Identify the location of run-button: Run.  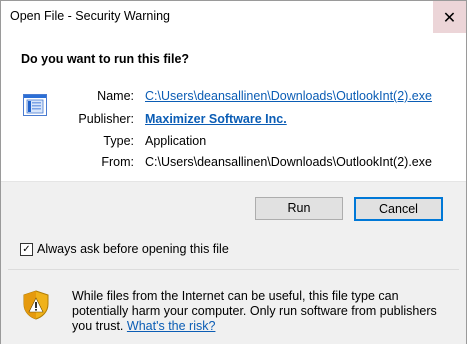
(299, 208).